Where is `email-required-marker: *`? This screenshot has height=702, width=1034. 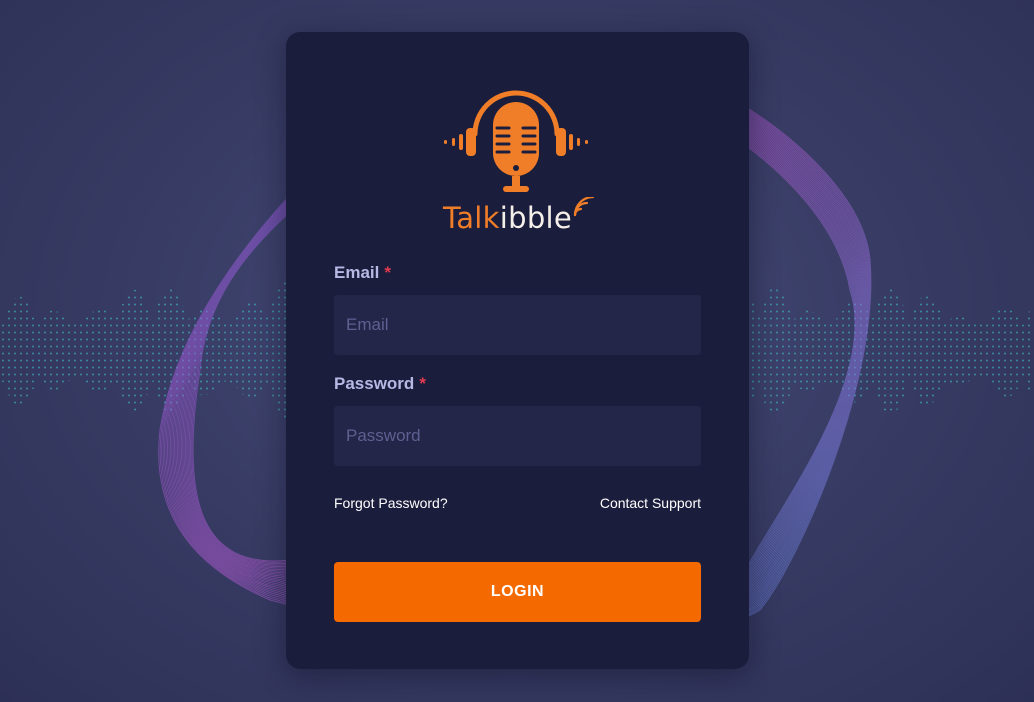
email-required-marker: * is located at coordinates (387, 272).